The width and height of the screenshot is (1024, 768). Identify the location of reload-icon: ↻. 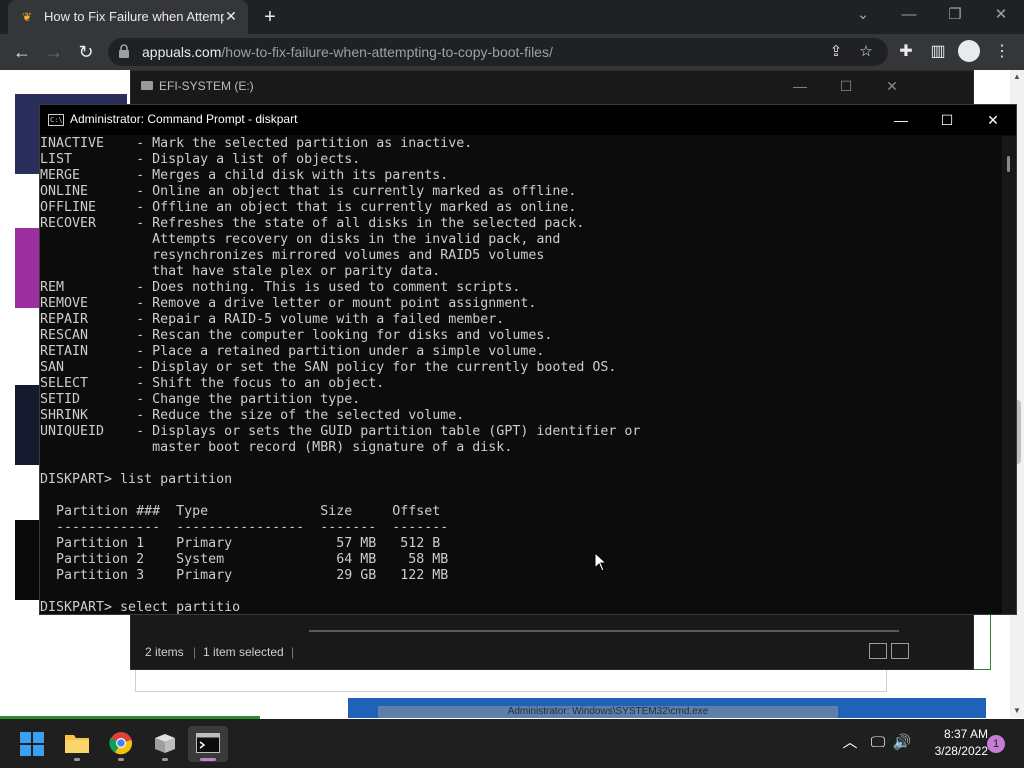
(86, 52).